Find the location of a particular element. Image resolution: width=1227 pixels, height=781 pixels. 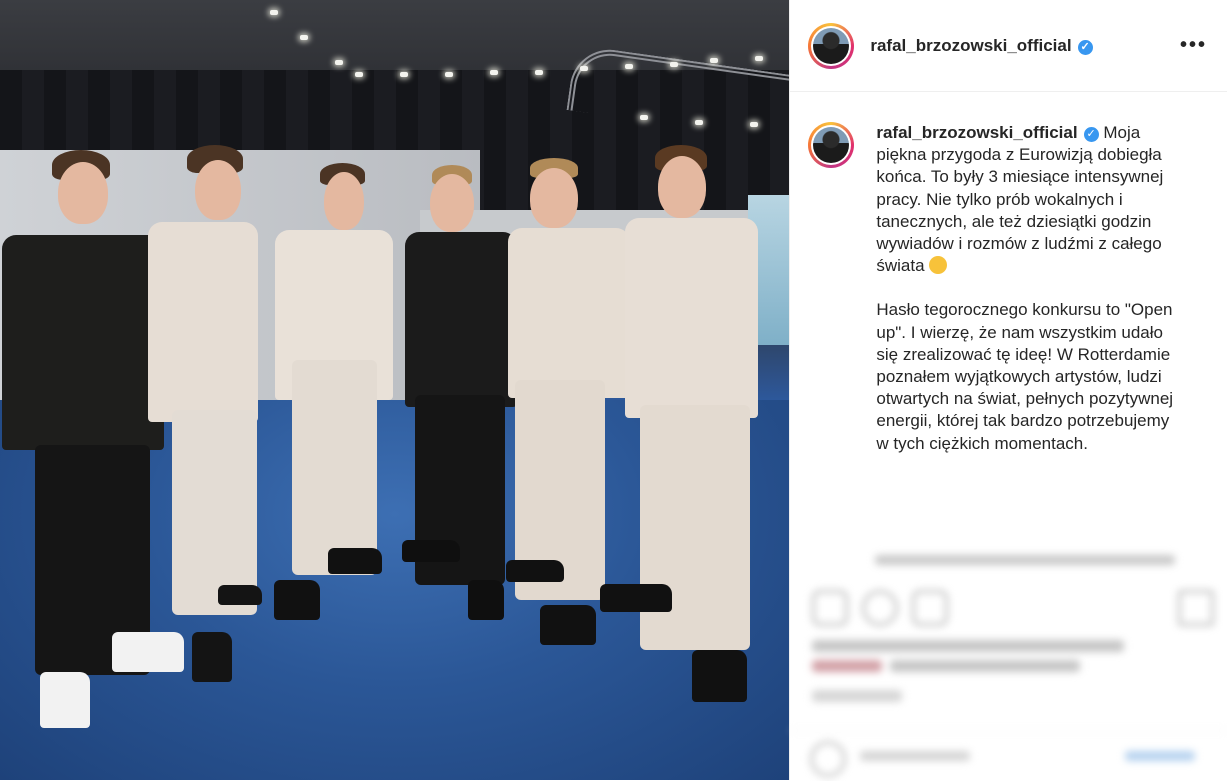

like-icon is located at coordinates (830, 608).